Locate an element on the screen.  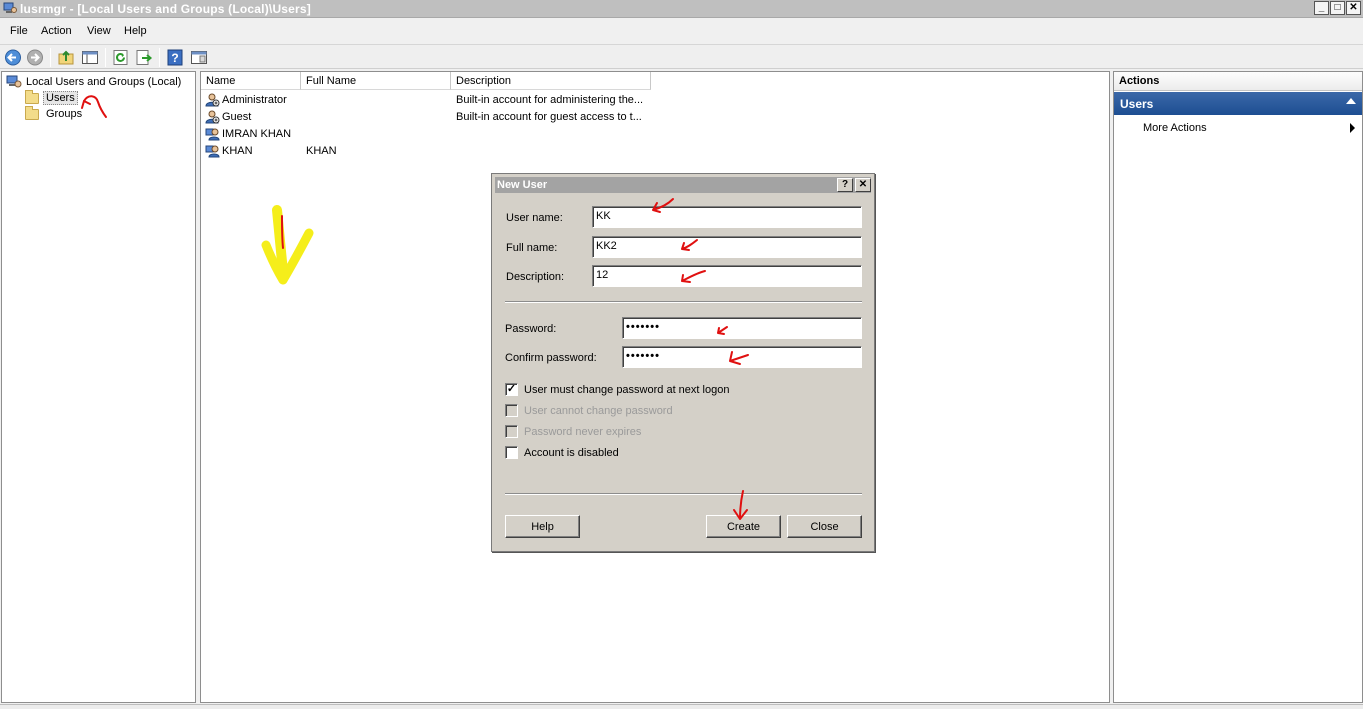
full-name-label: Full name: is located at coordinates (532, 248).